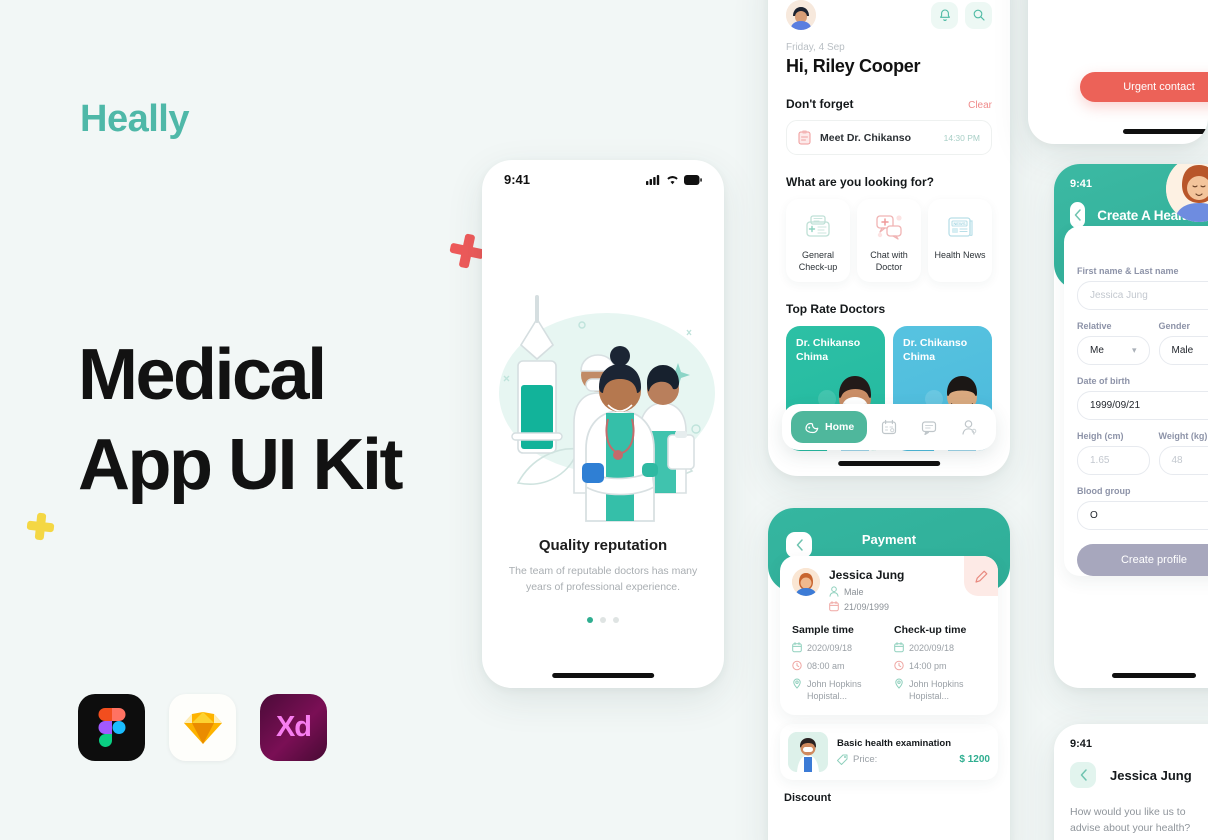 The width and height of the screenshot is (1208, 840). What do you see at coordinates (1142, 515) in the screenshot?
I see `blood-group-input: O` at bounding box center [1142, 515].